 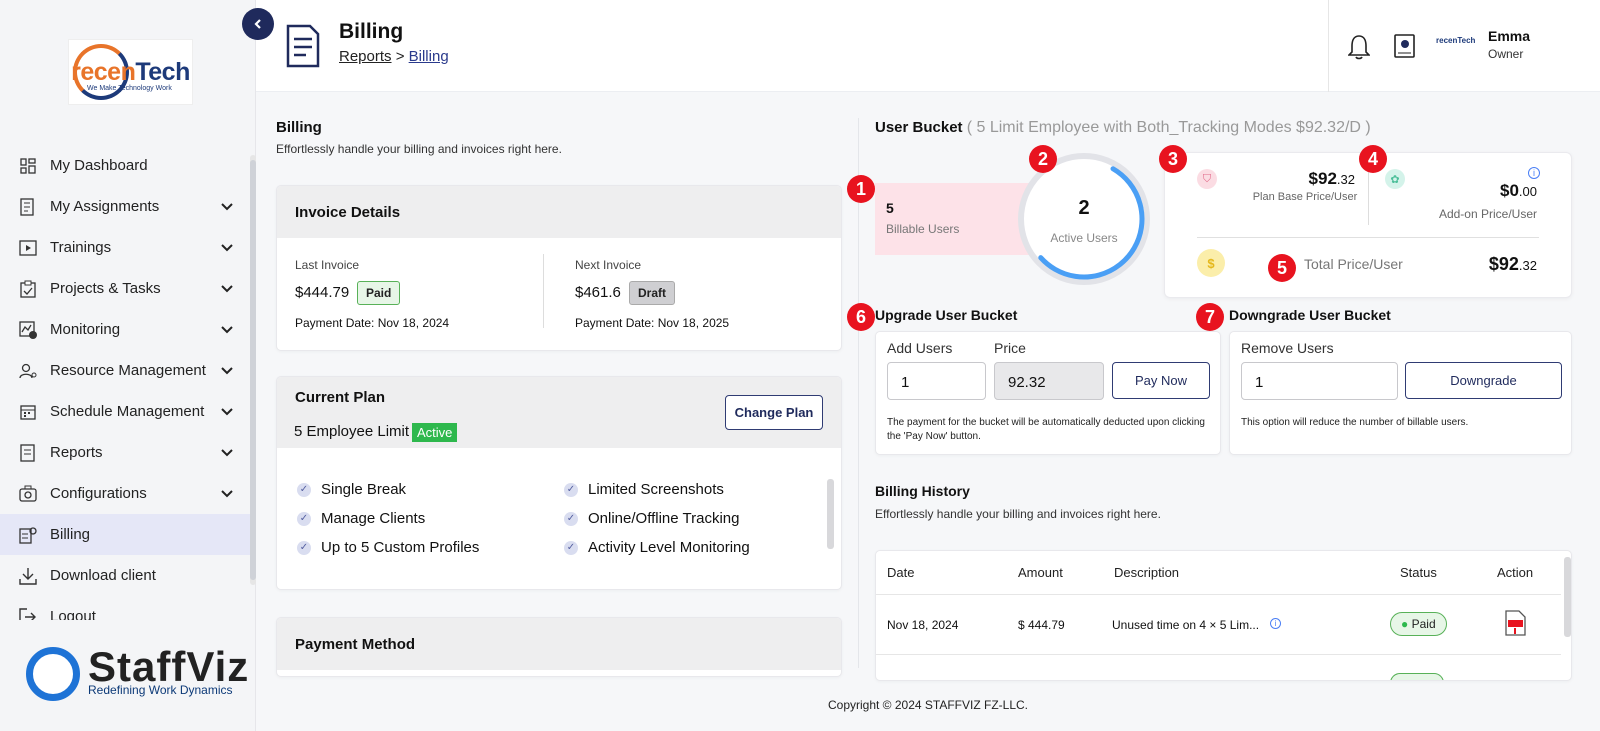 What do you see at coordinates (1084, 238) in the screenshot?
I see `active-label: Active Users` at bounding box center [1084, 238].